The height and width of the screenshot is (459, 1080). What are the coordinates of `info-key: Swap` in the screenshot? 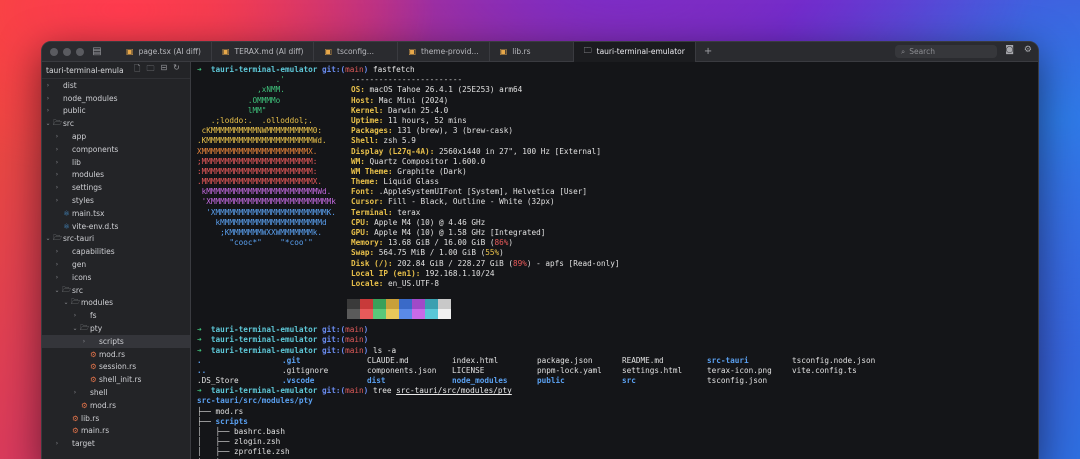 It's located at (360, 253).